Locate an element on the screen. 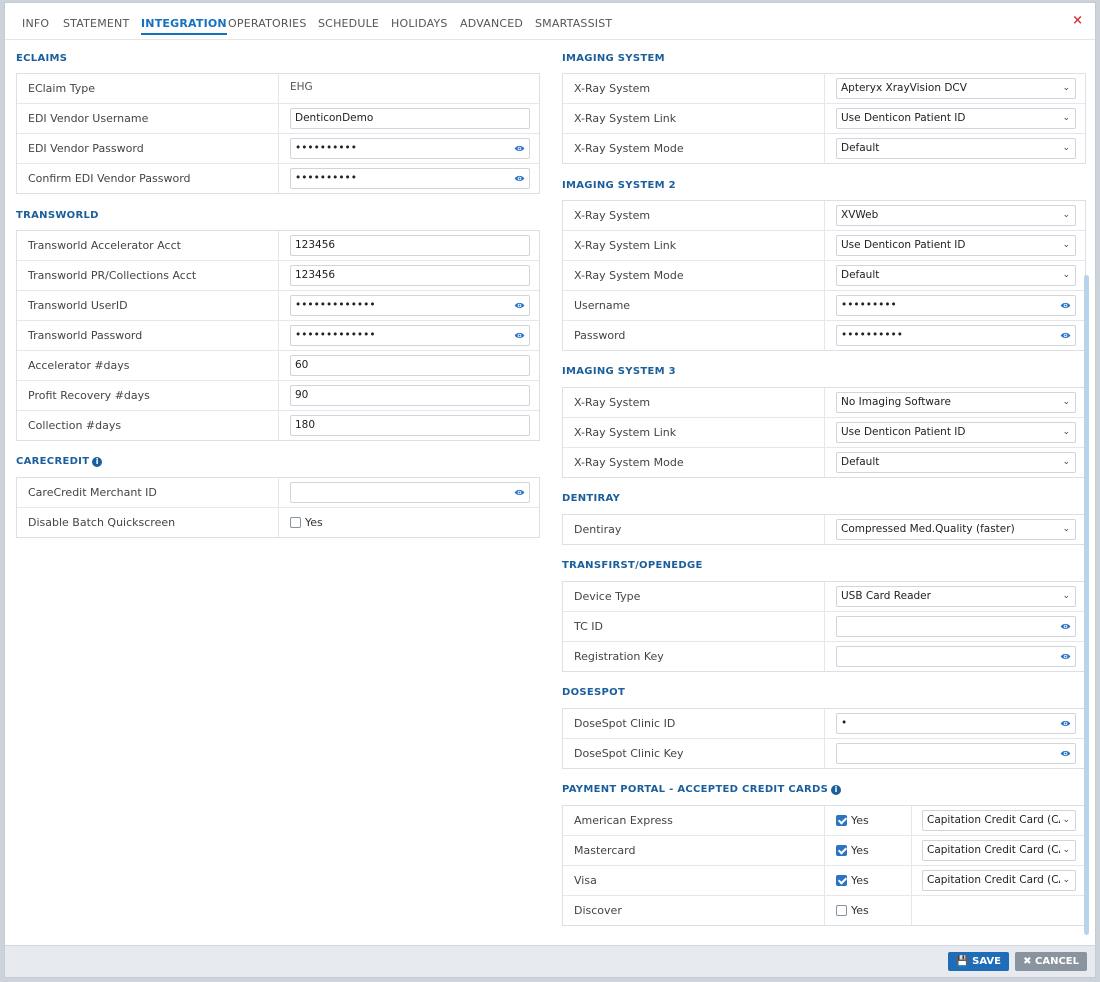 This screenshot has width=1100, height=982. row-label: Discover is located at coordinates (694, 910).